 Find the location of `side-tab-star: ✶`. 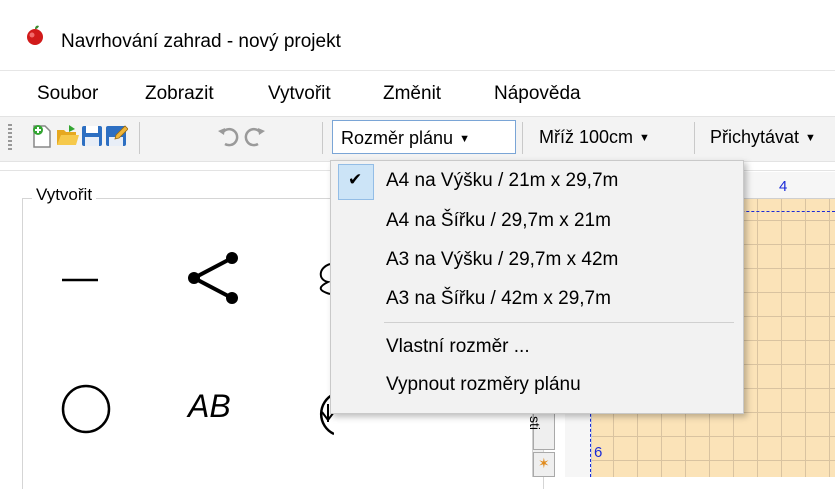

side-tab-star: ✶ is located at coordinates (544, 464).